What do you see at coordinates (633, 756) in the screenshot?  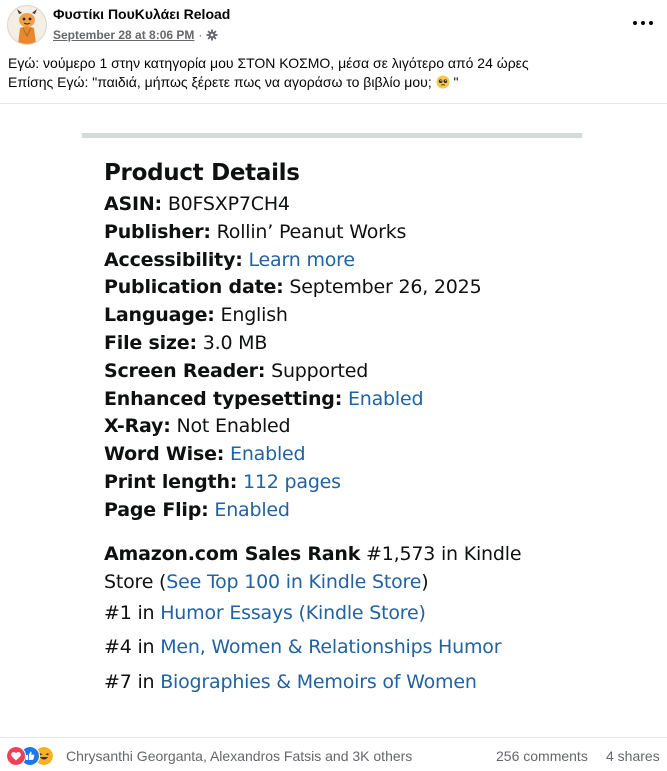 I see `shares-count: 4 shares` at bounding box center [633, 756].